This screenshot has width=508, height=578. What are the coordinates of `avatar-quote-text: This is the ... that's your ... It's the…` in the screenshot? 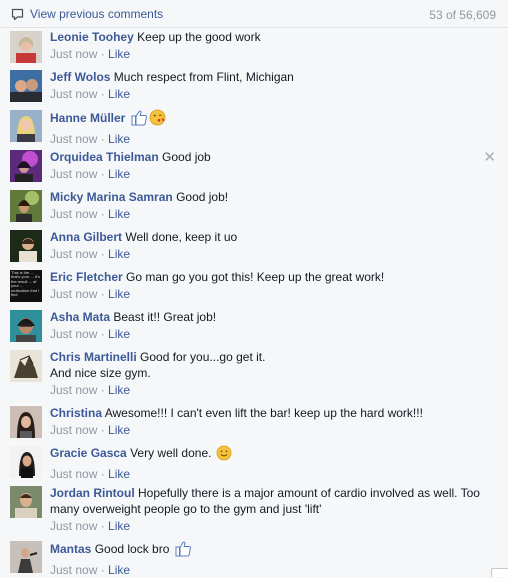 It's located at (25, 284).